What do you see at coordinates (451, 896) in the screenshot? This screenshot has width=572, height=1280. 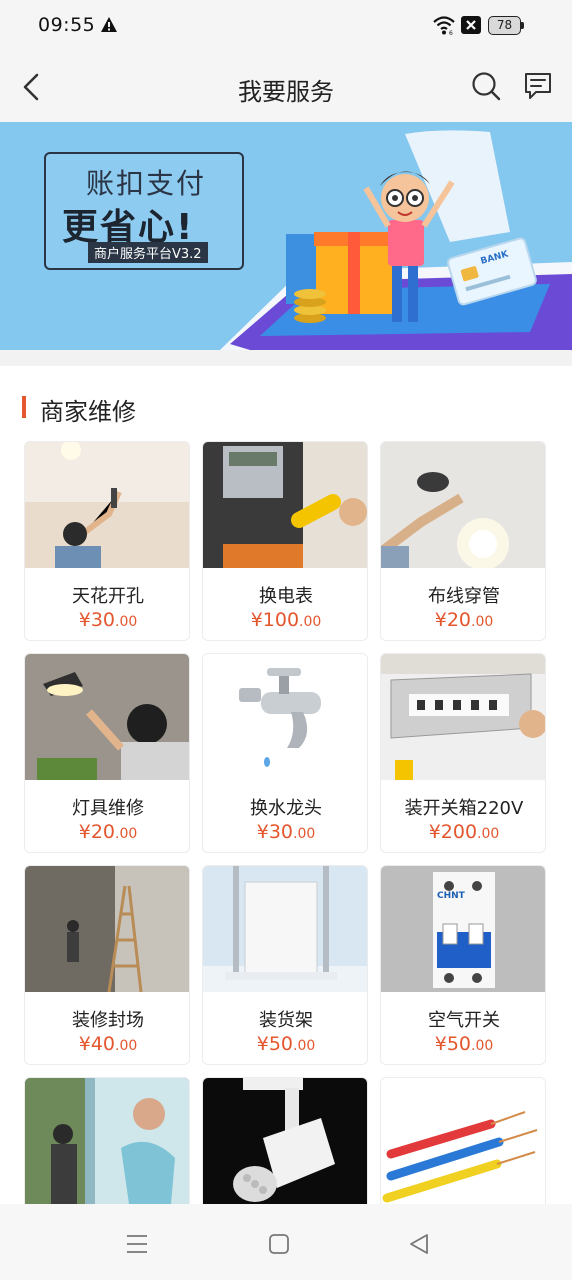 I see `breaker-brand: CHNT` at bounding box center [451, 896].